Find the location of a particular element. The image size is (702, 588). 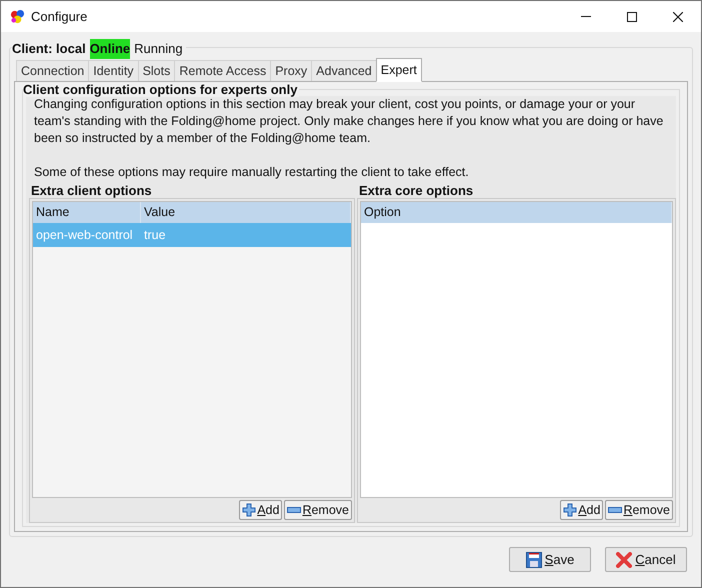

app-logo-icon is located at coordinates (17, 16).